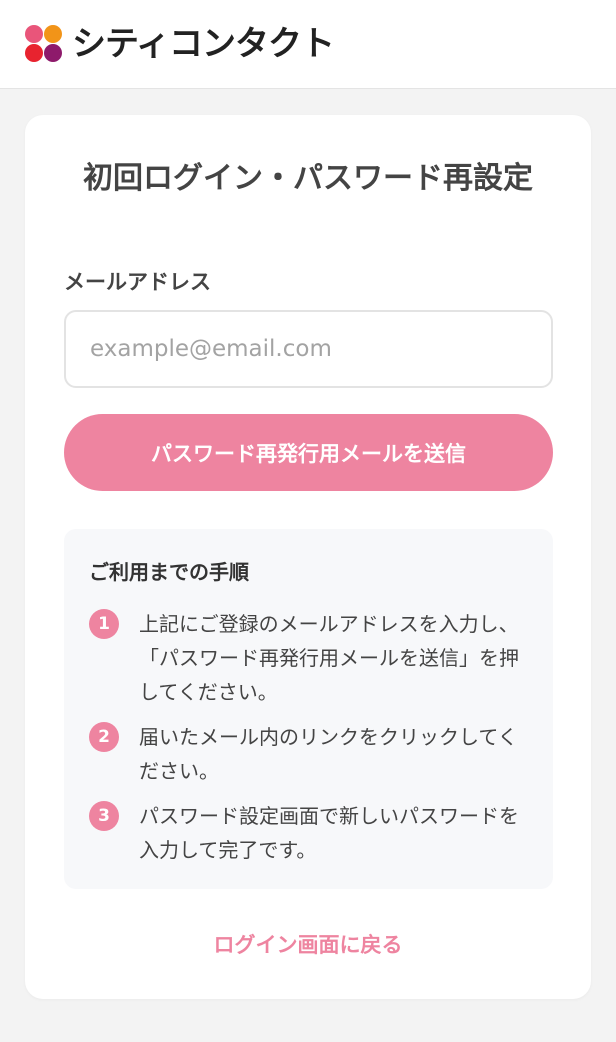 This screenshot has width=616, height=1042. I want to click on logo-dot-purple, so click(53, 53).